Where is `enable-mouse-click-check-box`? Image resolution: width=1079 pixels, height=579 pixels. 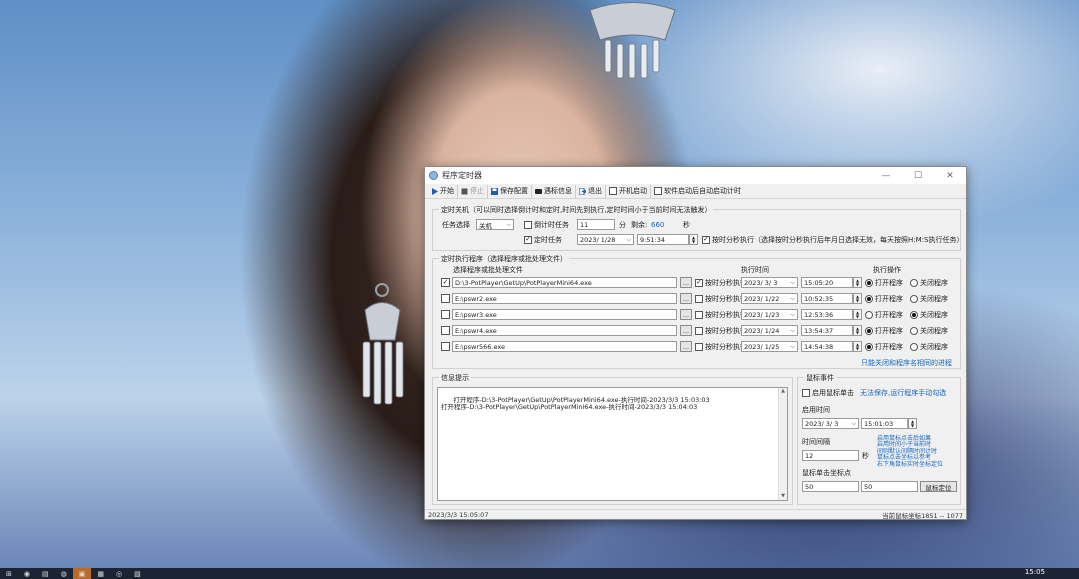
enable-mouse-click-check-box is located at coordinates (806, 392).